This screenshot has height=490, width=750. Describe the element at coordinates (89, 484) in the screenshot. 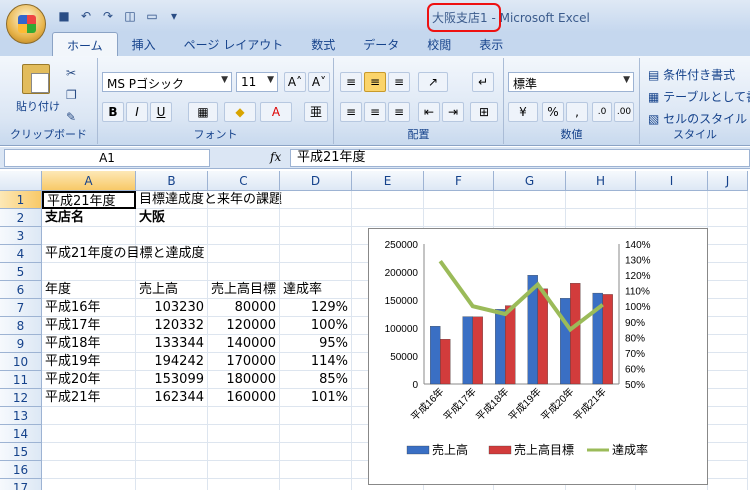

I see `cell-A17` at that location.